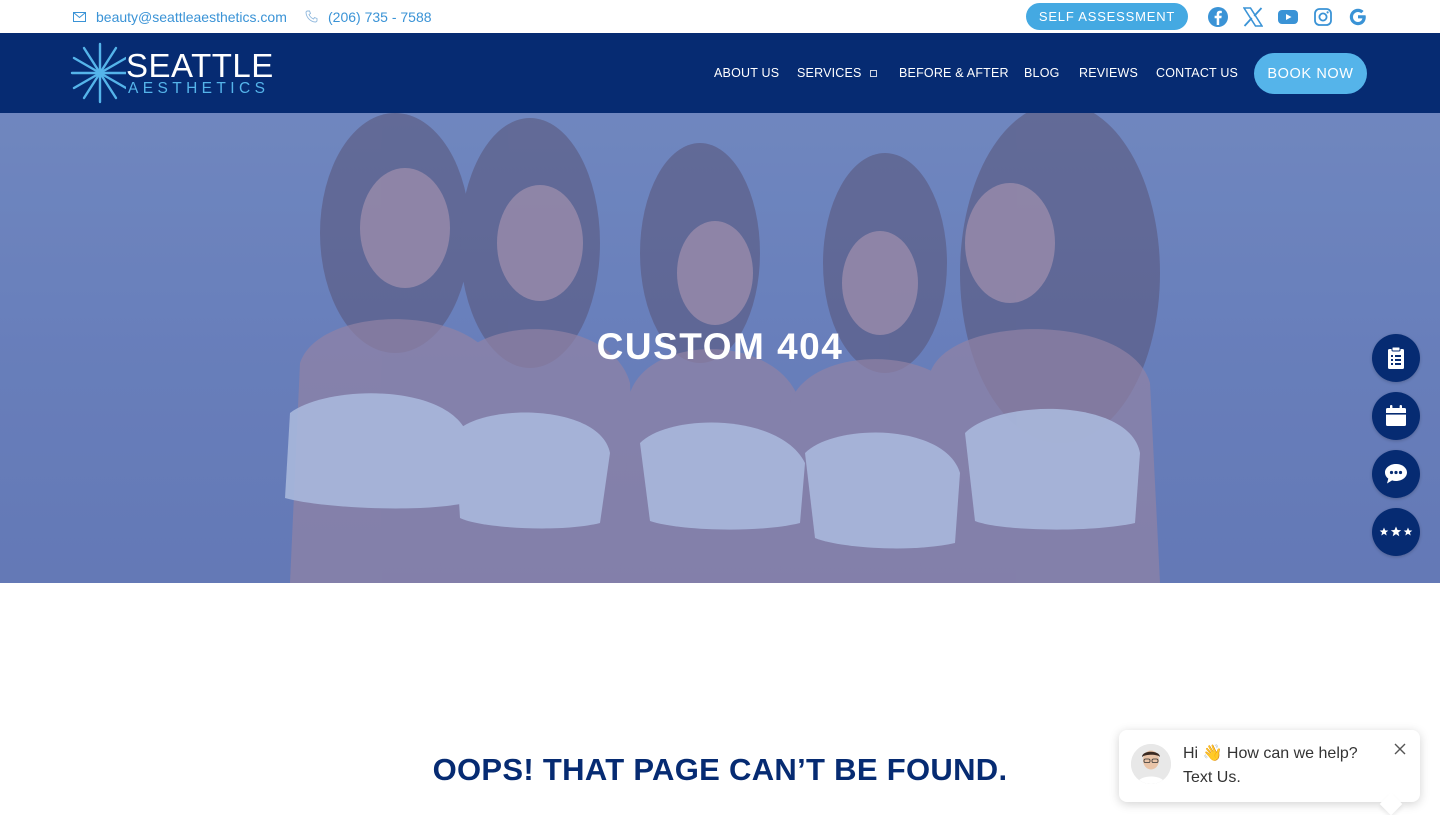 The image size is (1440, 815). What do you see at coordinates (1288, 17) in the screenshot?
I see `youtube-icon` at bounding box center [1288, 17].